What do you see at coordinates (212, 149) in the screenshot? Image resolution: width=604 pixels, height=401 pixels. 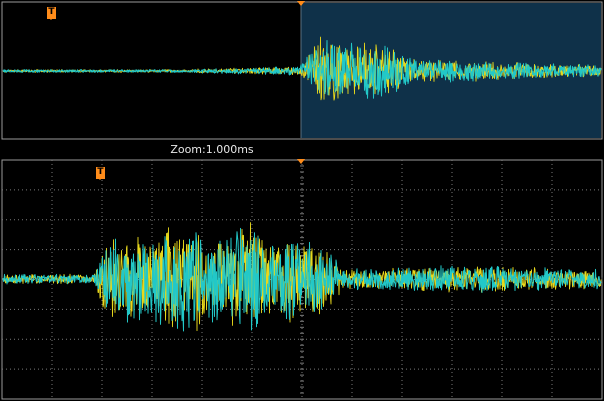 I see `zoom-timebase-label: Zoom:1.000ms` at bounding box center [212, 149].